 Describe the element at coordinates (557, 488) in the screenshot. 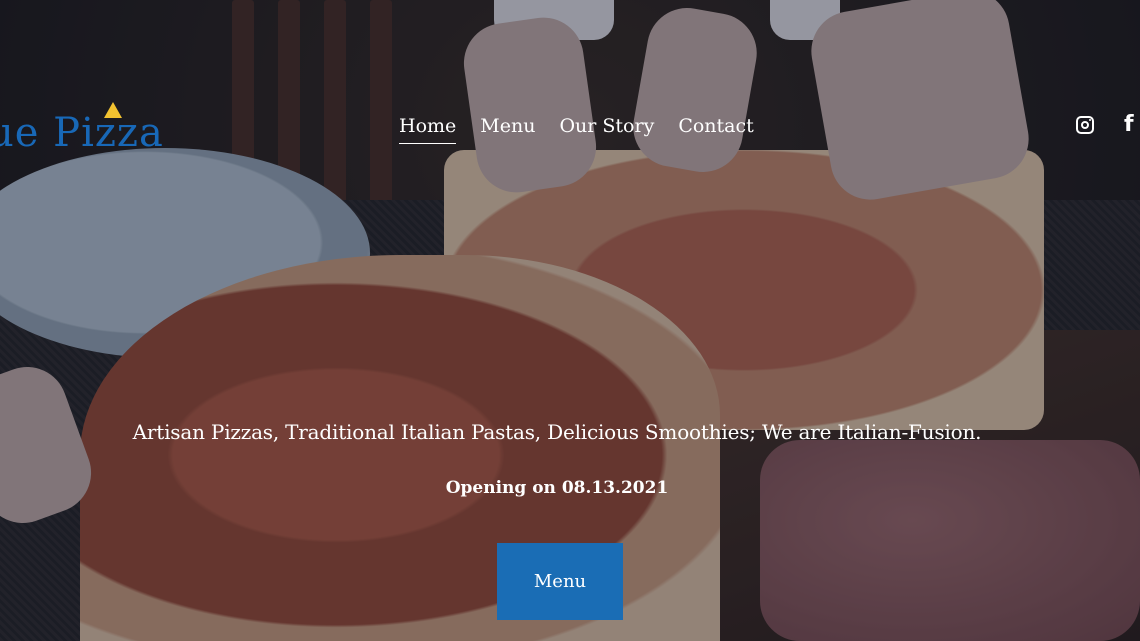

I see `opening-date: Opening on 08.13.2021` at that location.